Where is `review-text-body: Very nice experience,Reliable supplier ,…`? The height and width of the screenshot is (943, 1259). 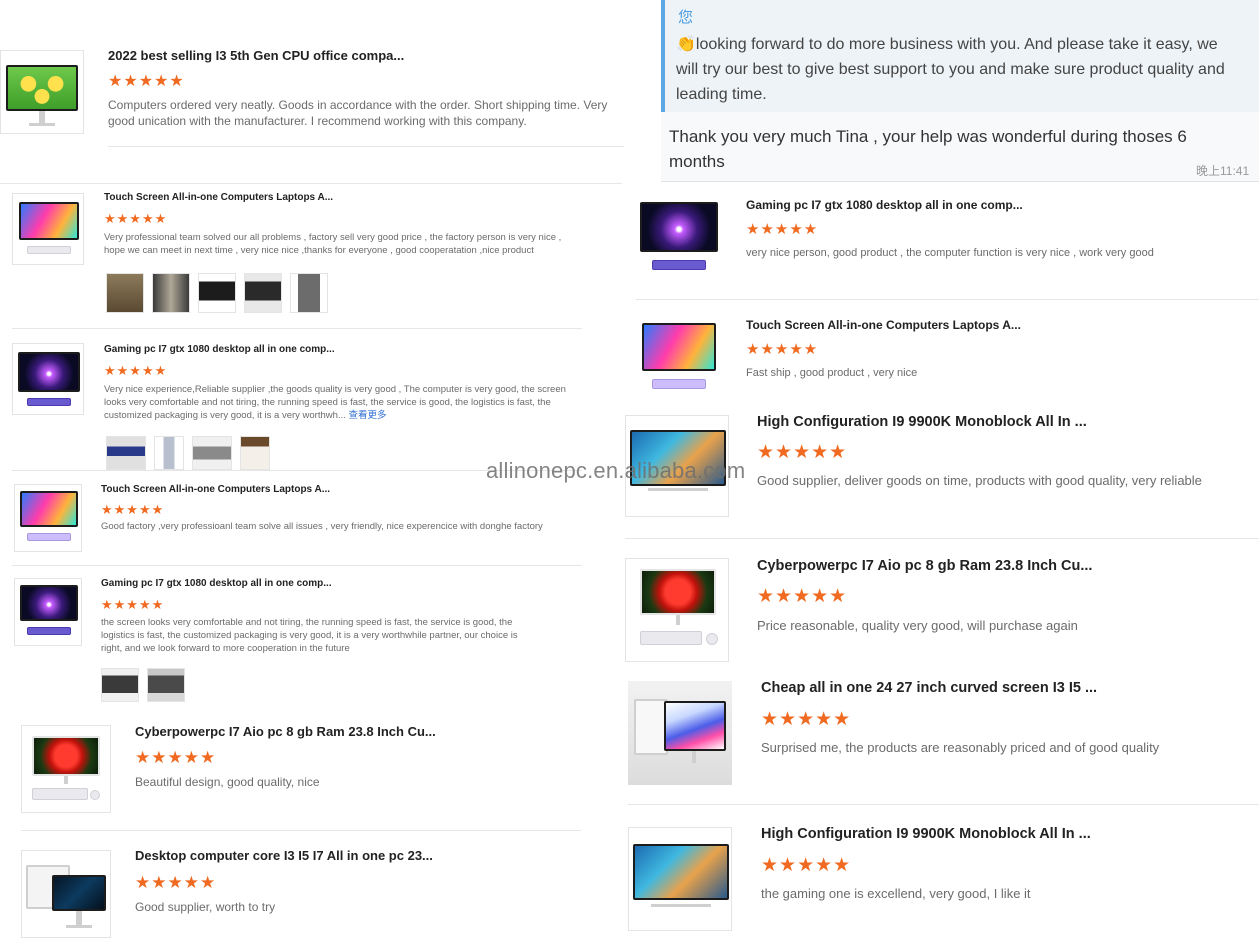
review-text-body: Very nice experience,Reliable supplier ,… is located at coordinates (335, 402).